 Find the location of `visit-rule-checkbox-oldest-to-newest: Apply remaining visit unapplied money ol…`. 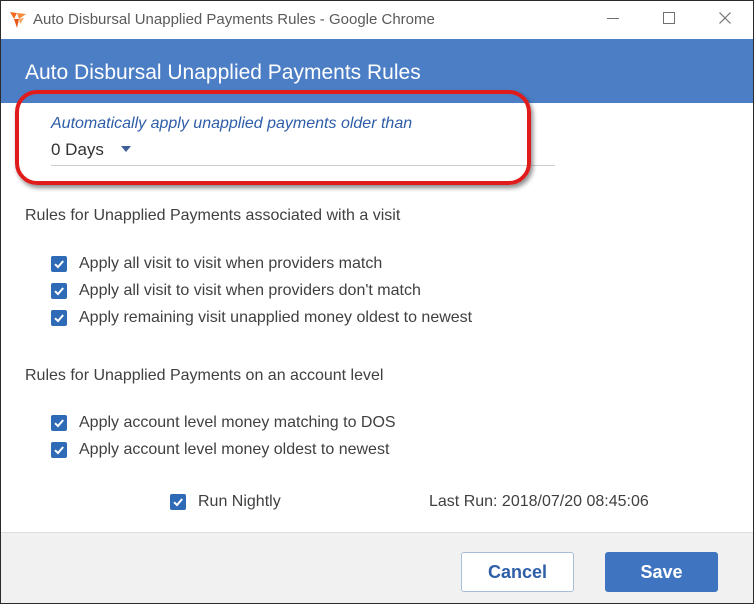

visit-rule-checkbox-oldest-to-newest: Apply remaining visit unapplied money ol… is located at coordinates (261, 318).